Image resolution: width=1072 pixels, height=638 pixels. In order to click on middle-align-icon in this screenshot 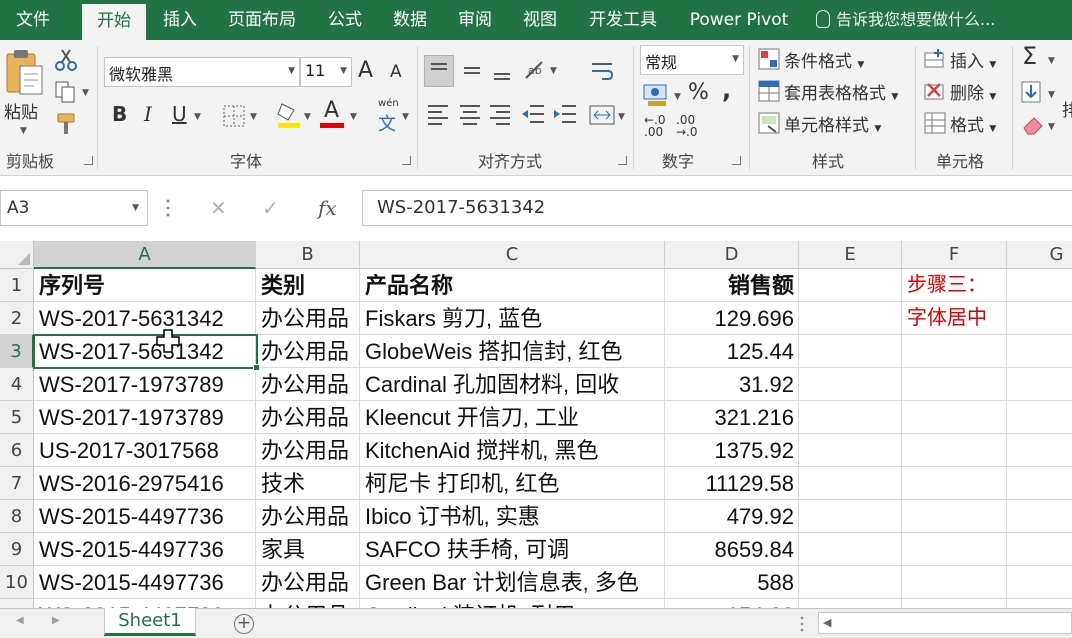, I will do `click(472, 71)`.